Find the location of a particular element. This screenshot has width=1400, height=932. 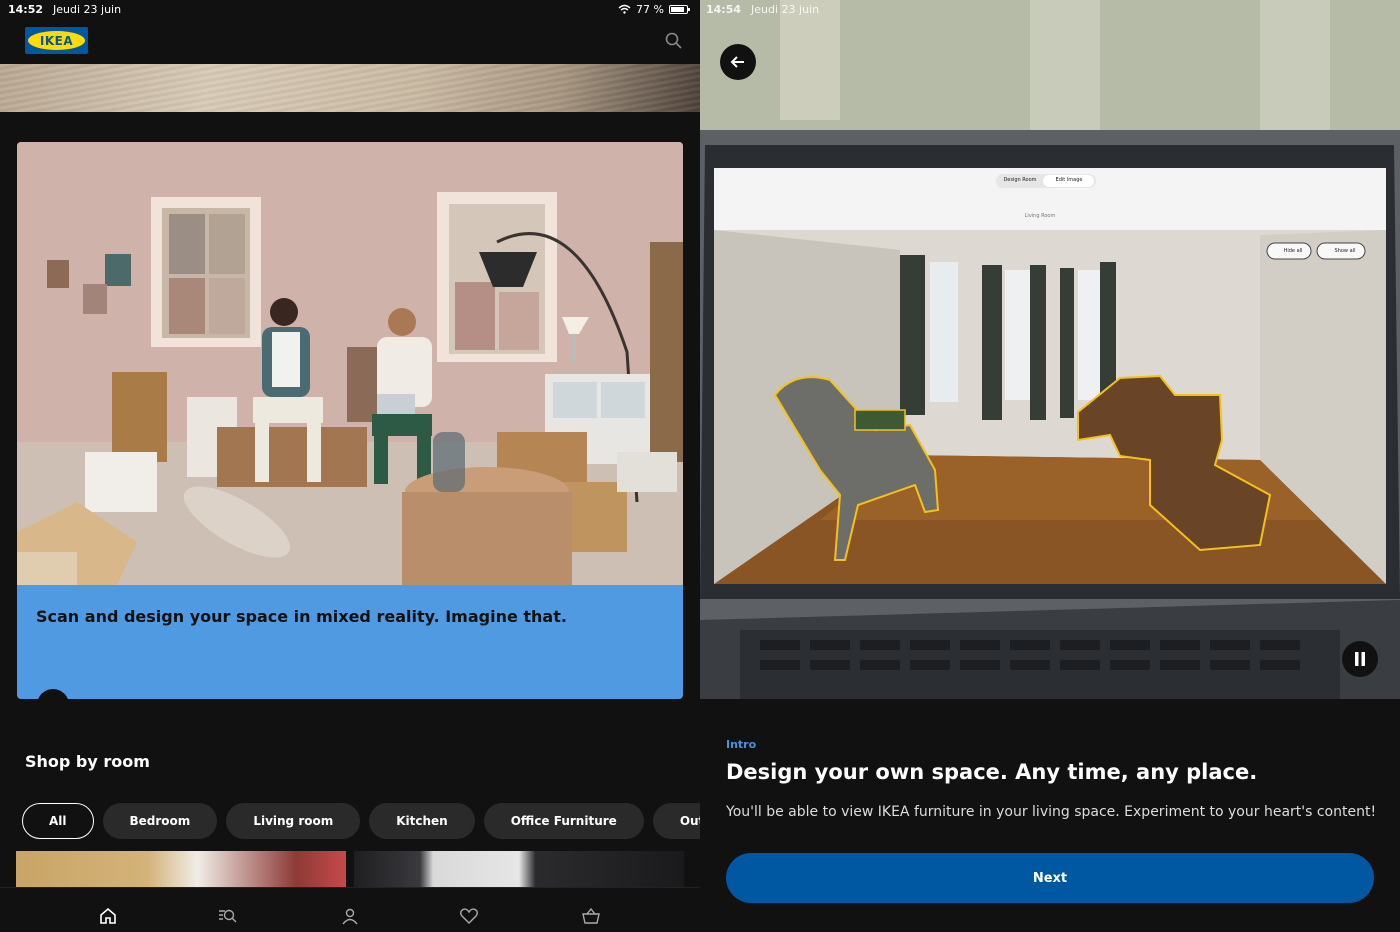

back-button is located at coordinates (738, 62).